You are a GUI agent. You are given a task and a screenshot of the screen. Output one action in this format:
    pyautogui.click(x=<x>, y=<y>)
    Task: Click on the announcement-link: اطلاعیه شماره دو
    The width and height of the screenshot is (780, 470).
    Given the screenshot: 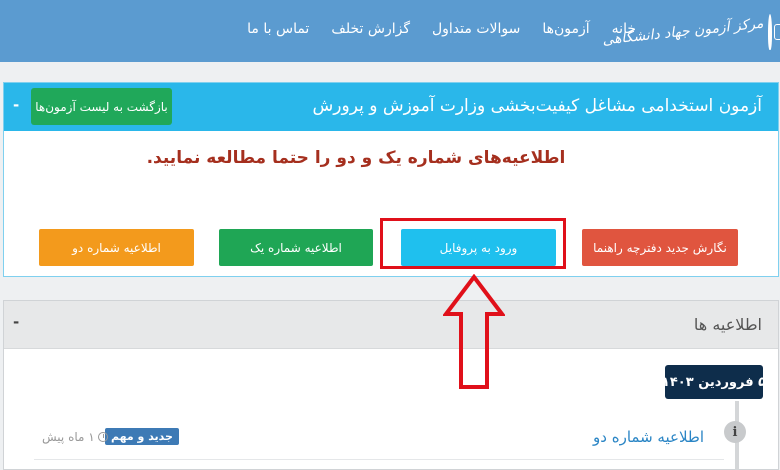 What is the action you would take?
    pyautogui.click(x=648, y=437)
    